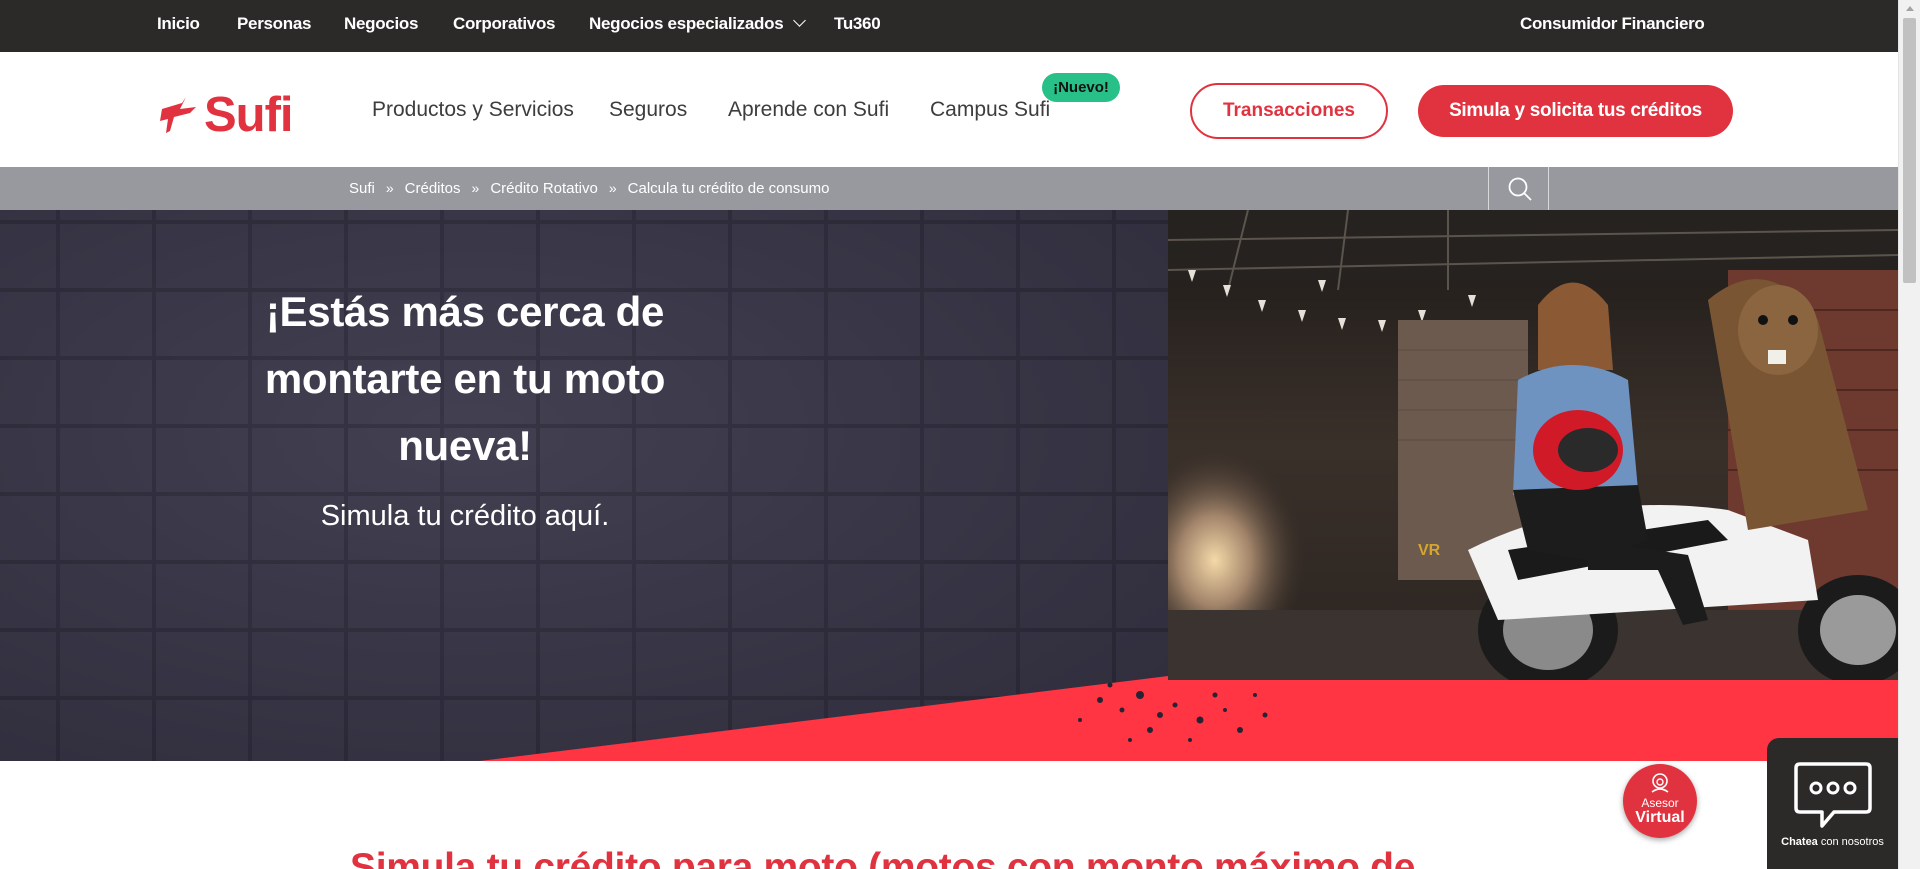 The width and height of the screenshot is (1920, 869). What do you see at coordinates (648, 110) in the screenshot?
I see `nav-seguros: Seguros` at bounding box center [648, 110].